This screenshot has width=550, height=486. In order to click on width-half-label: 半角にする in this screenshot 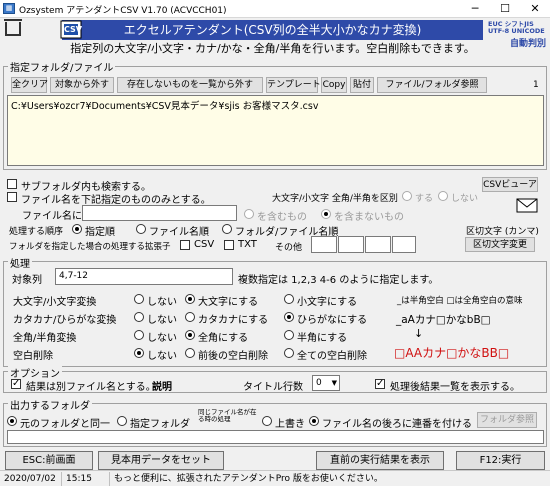, I will do `click(322, 338)`.